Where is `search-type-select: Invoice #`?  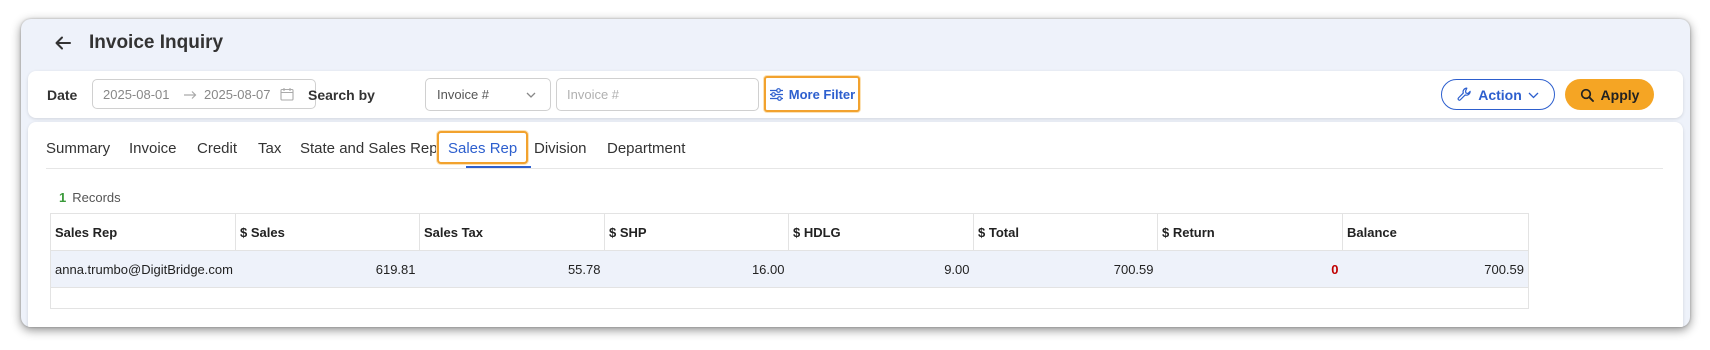
search-type-select: Invoice # is located at coordinates (488, 94).